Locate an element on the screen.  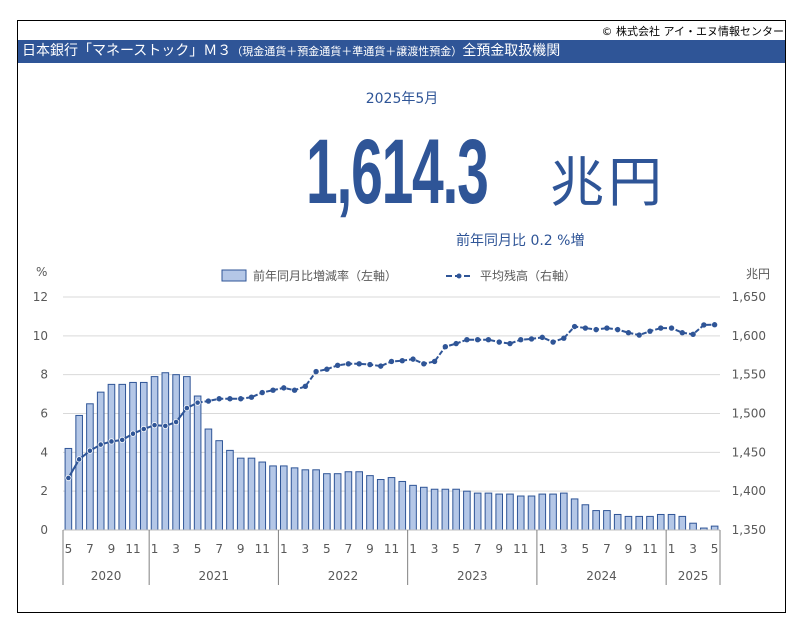
left-tick-label: 8 is located at coordinates (44, 375).